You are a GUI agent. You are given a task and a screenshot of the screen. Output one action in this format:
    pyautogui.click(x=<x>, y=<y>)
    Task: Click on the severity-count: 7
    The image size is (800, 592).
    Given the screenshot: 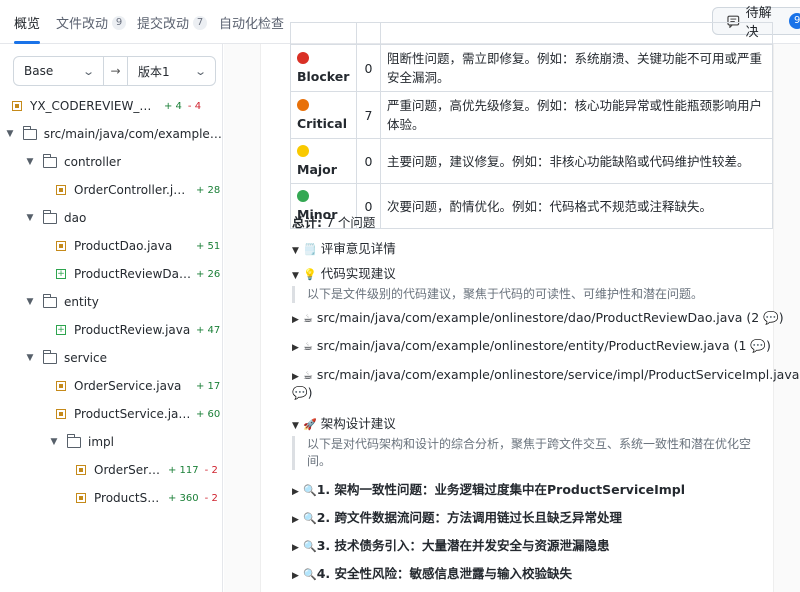 What is the action you would take?
    pyautogui.click(x=368, y=115)
    